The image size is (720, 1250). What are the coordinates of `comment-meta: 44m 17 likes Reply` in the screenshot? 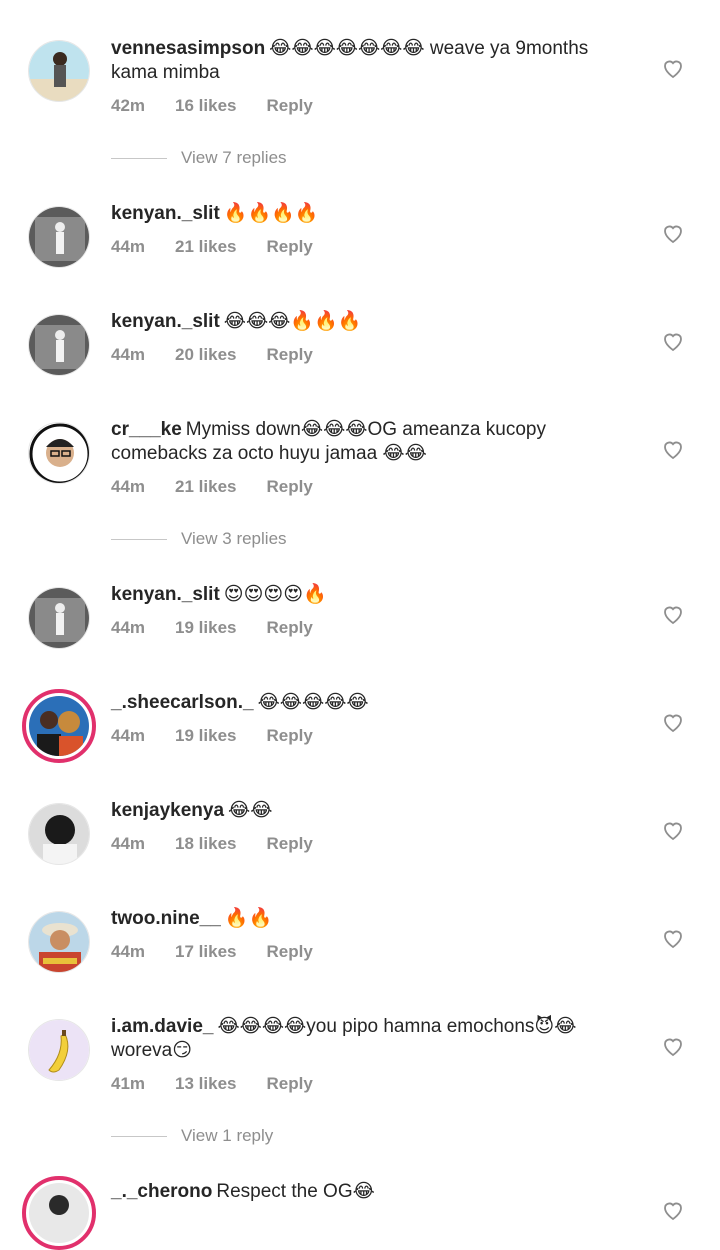 It's located at (227, 952).